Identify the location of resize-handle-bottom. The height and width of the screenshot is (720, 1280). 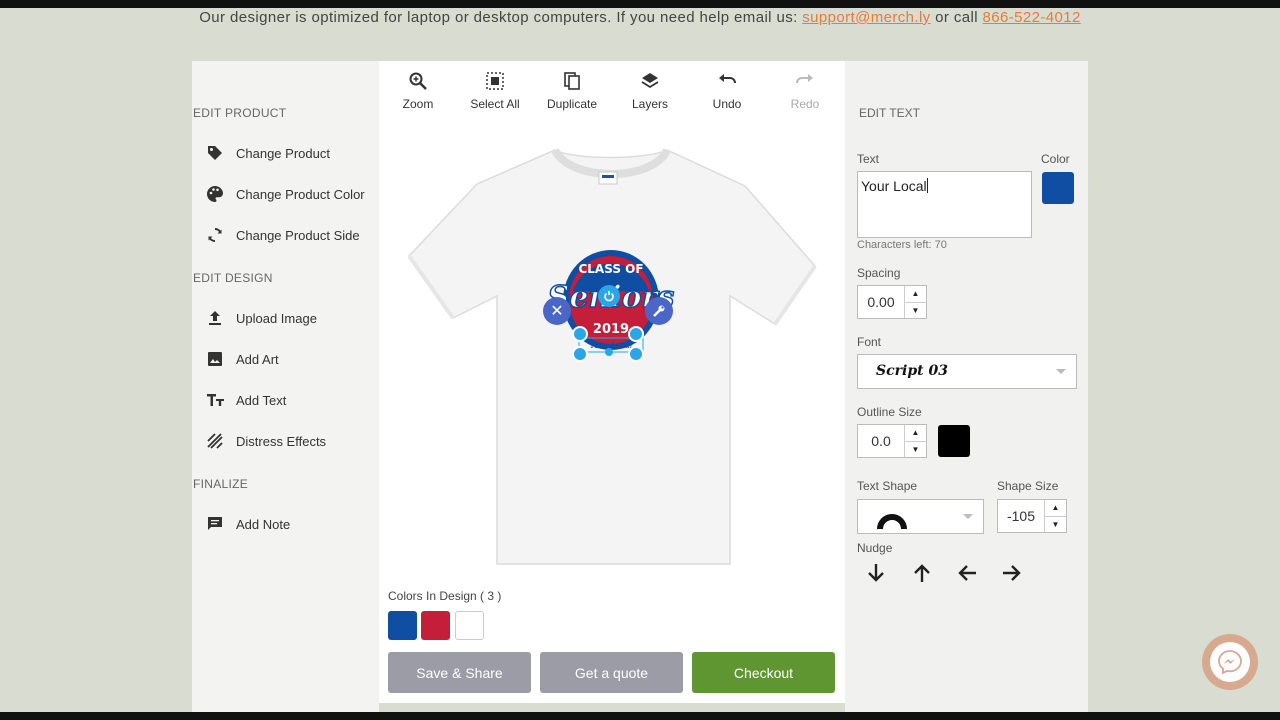
(609, 352).